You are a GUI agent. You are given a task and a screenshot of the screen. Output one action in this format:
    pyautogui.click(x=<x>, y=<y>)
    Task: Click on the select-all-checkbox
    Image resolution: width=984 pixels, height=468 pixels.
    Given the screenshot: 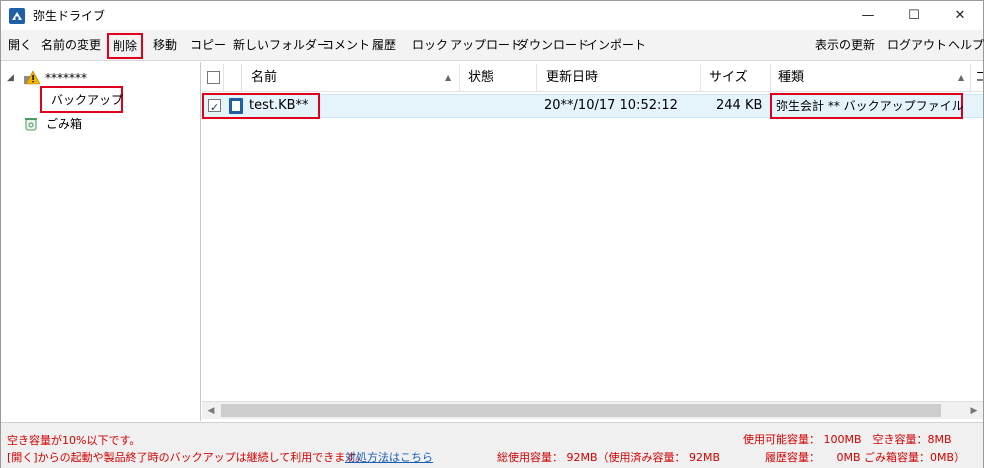 What is the action you would take?
    pyautogui.click(x=213, y=77)
    